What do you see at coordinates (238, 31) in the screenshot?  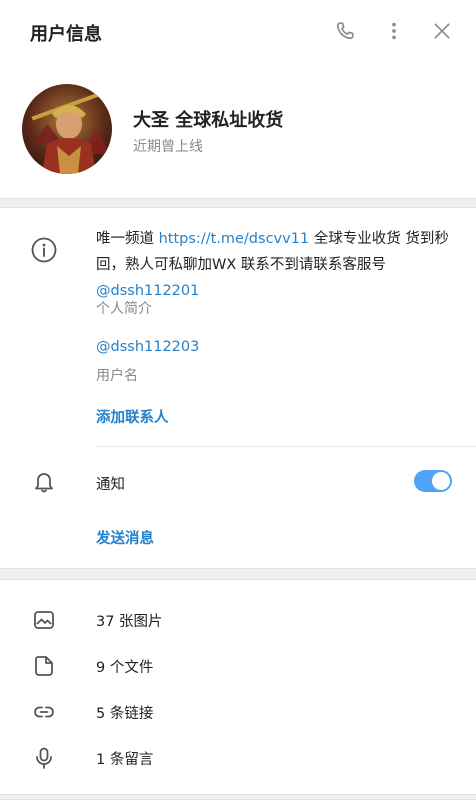 I see `dialog-header: 用户信息` at bounding box center [238, 31].